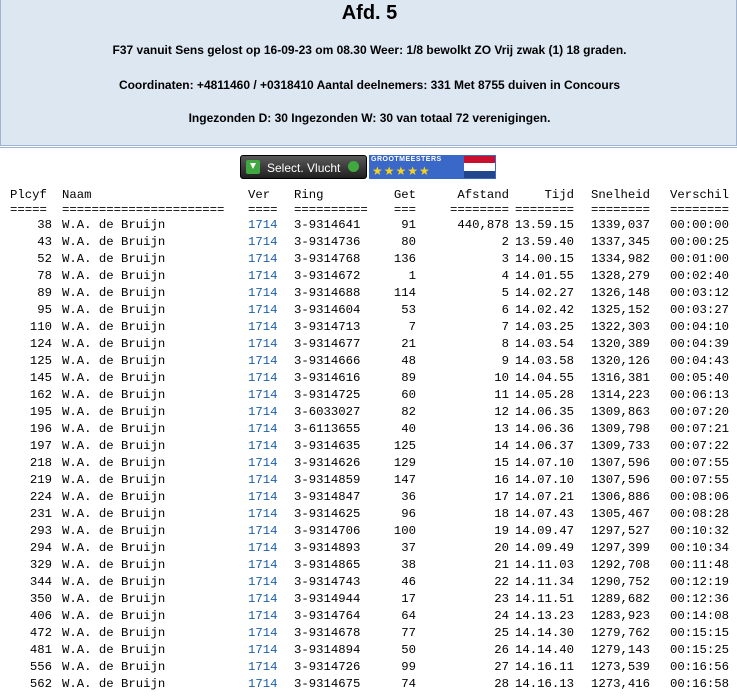  What do you see at coordinates (505, 327) in the screenshot?
I see `cell-afstand: 7` at bounding box center [505, 327].